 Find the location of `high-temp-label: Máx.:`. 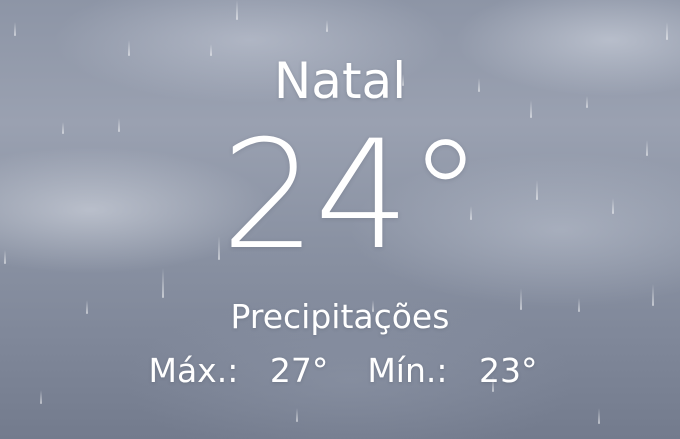

high-temp-label: Máx.: is located at coordinates (193, 370).